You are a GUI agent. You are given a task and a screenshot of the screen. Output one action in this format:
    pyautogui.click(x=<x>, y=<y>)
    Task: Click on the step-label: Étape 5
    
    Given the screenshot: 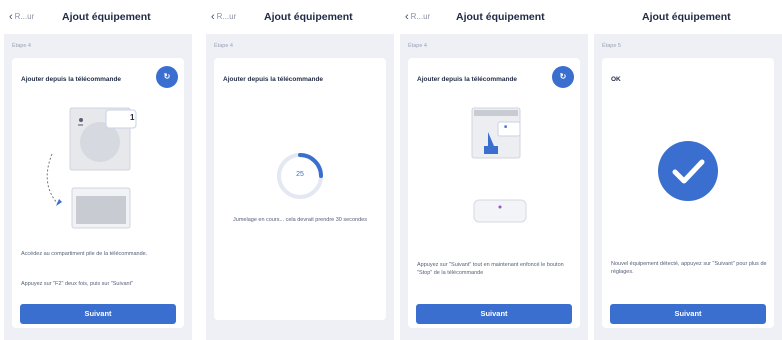 What is the action you would take?
    pyautogui.click(x=611, y=46)
    